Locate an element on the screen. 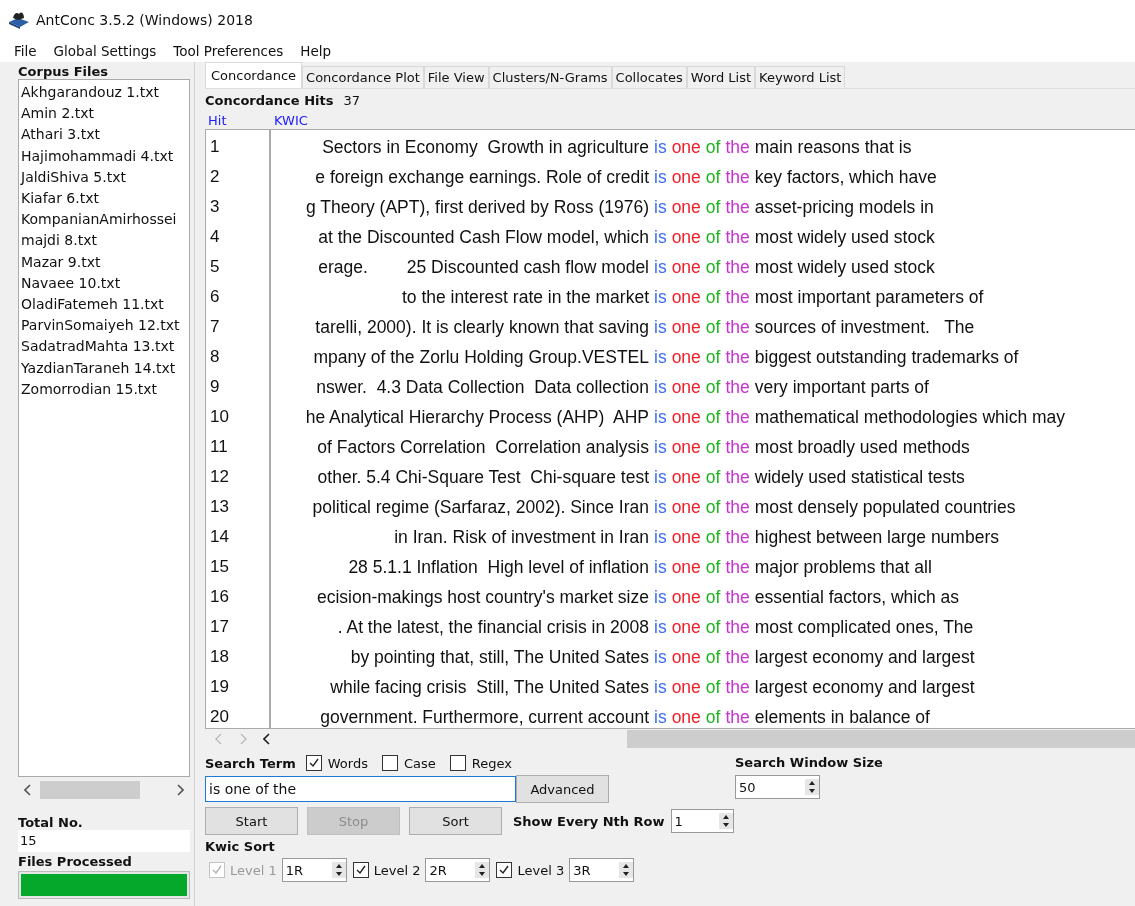  corpus-text-entry: Athari 3.txt is located at coordinates (105, 135).